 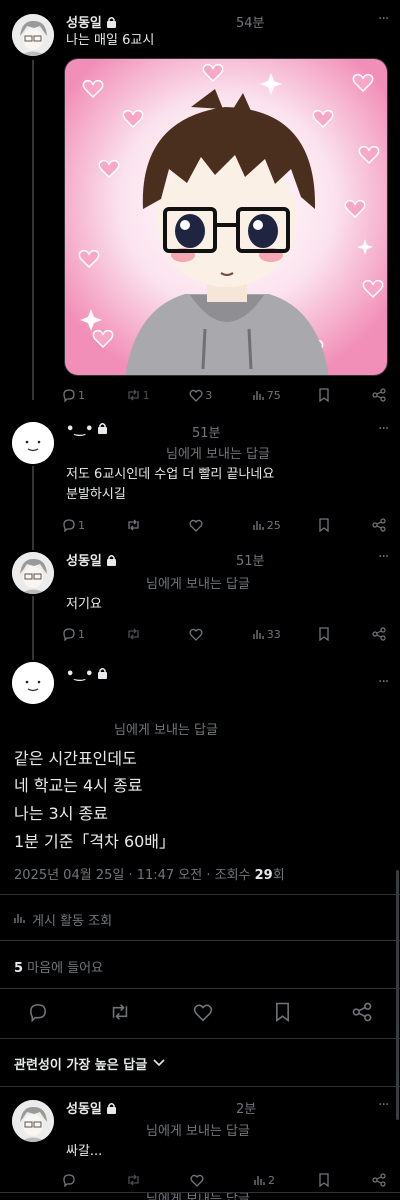 I want to click on sort-label: 관련성이 가장 높은 답글, so click(x=81, y=1065).